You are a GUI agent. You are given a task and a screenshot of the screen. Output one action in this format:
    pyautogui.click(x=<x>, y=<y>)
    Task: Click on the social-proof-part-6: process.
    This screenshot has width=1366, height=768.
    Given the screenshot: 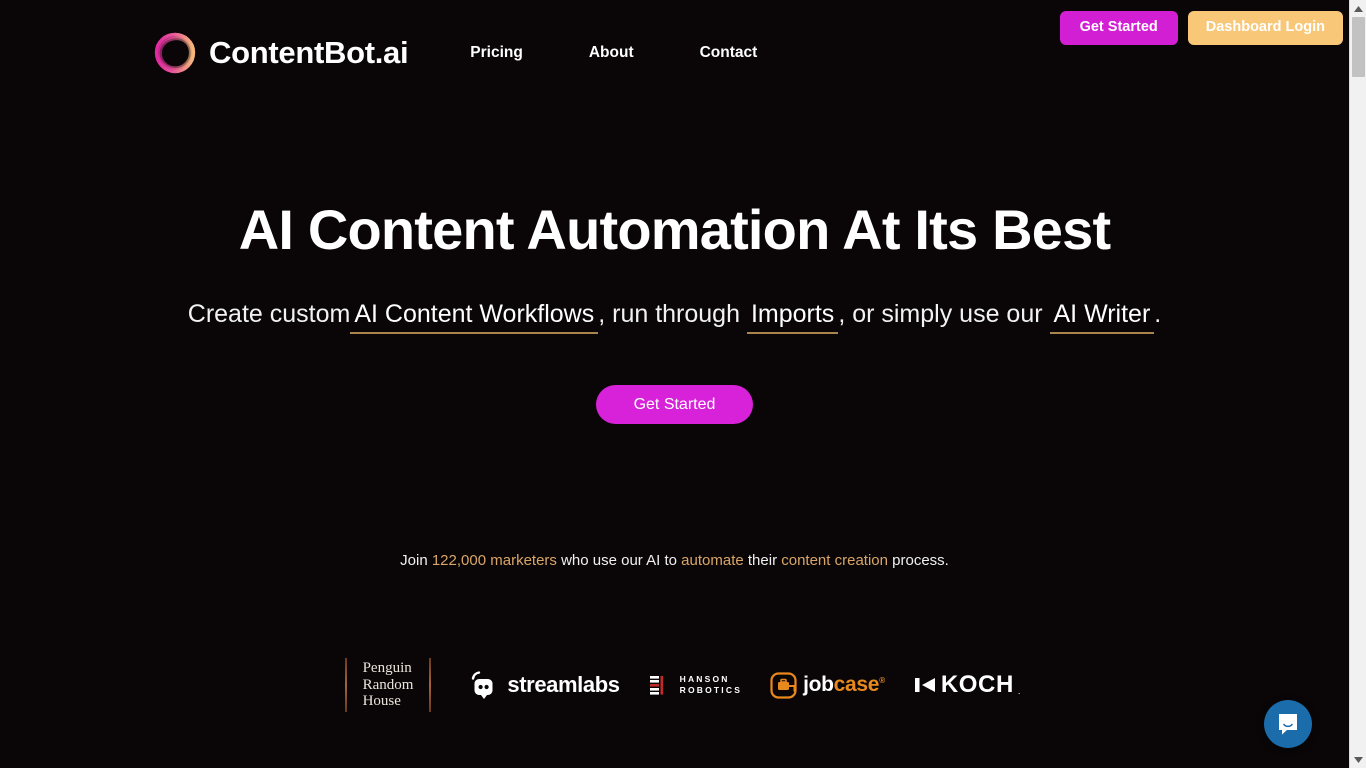 What is the action you would take?
    pyautogui.click(x=918, y=560)
    